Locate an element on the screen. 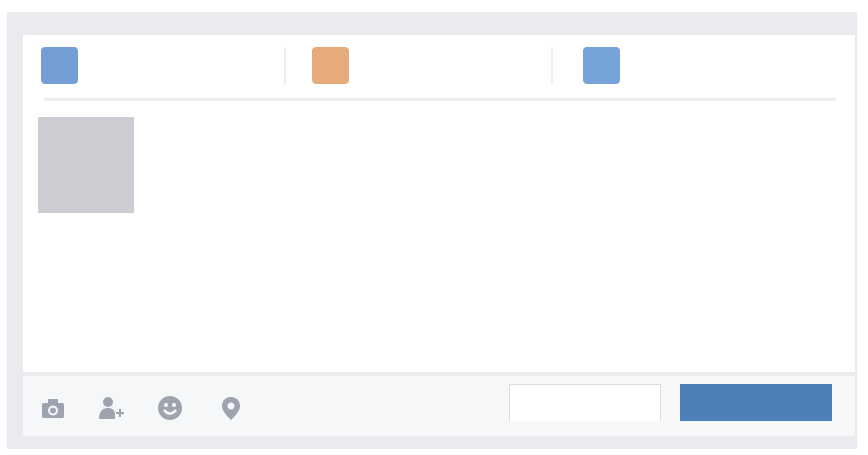 This screenshot has width=868, height=455. tab-album is located at coordinates (605, 65).